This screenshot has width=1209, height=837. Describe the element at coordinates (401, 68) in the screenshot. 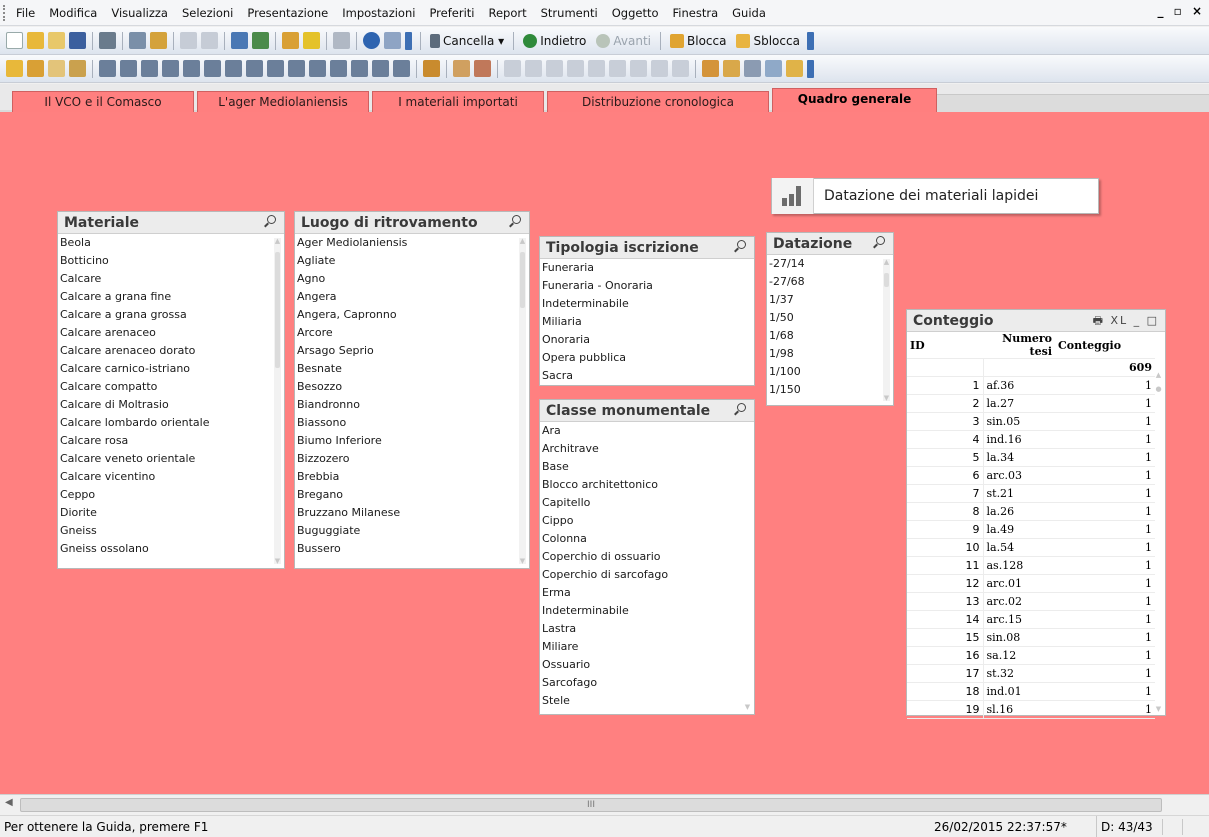

I see `custom-object-icon` at that location.